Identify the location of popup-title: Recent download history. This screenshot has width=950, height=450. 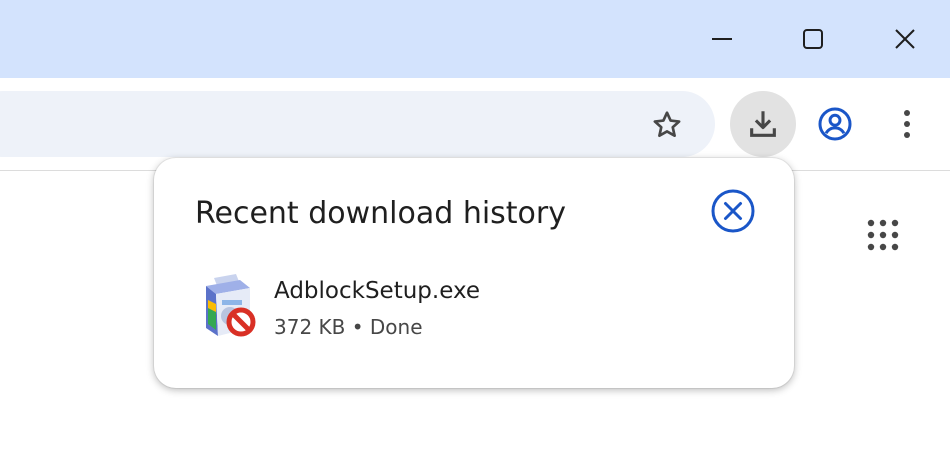
(381, 213).